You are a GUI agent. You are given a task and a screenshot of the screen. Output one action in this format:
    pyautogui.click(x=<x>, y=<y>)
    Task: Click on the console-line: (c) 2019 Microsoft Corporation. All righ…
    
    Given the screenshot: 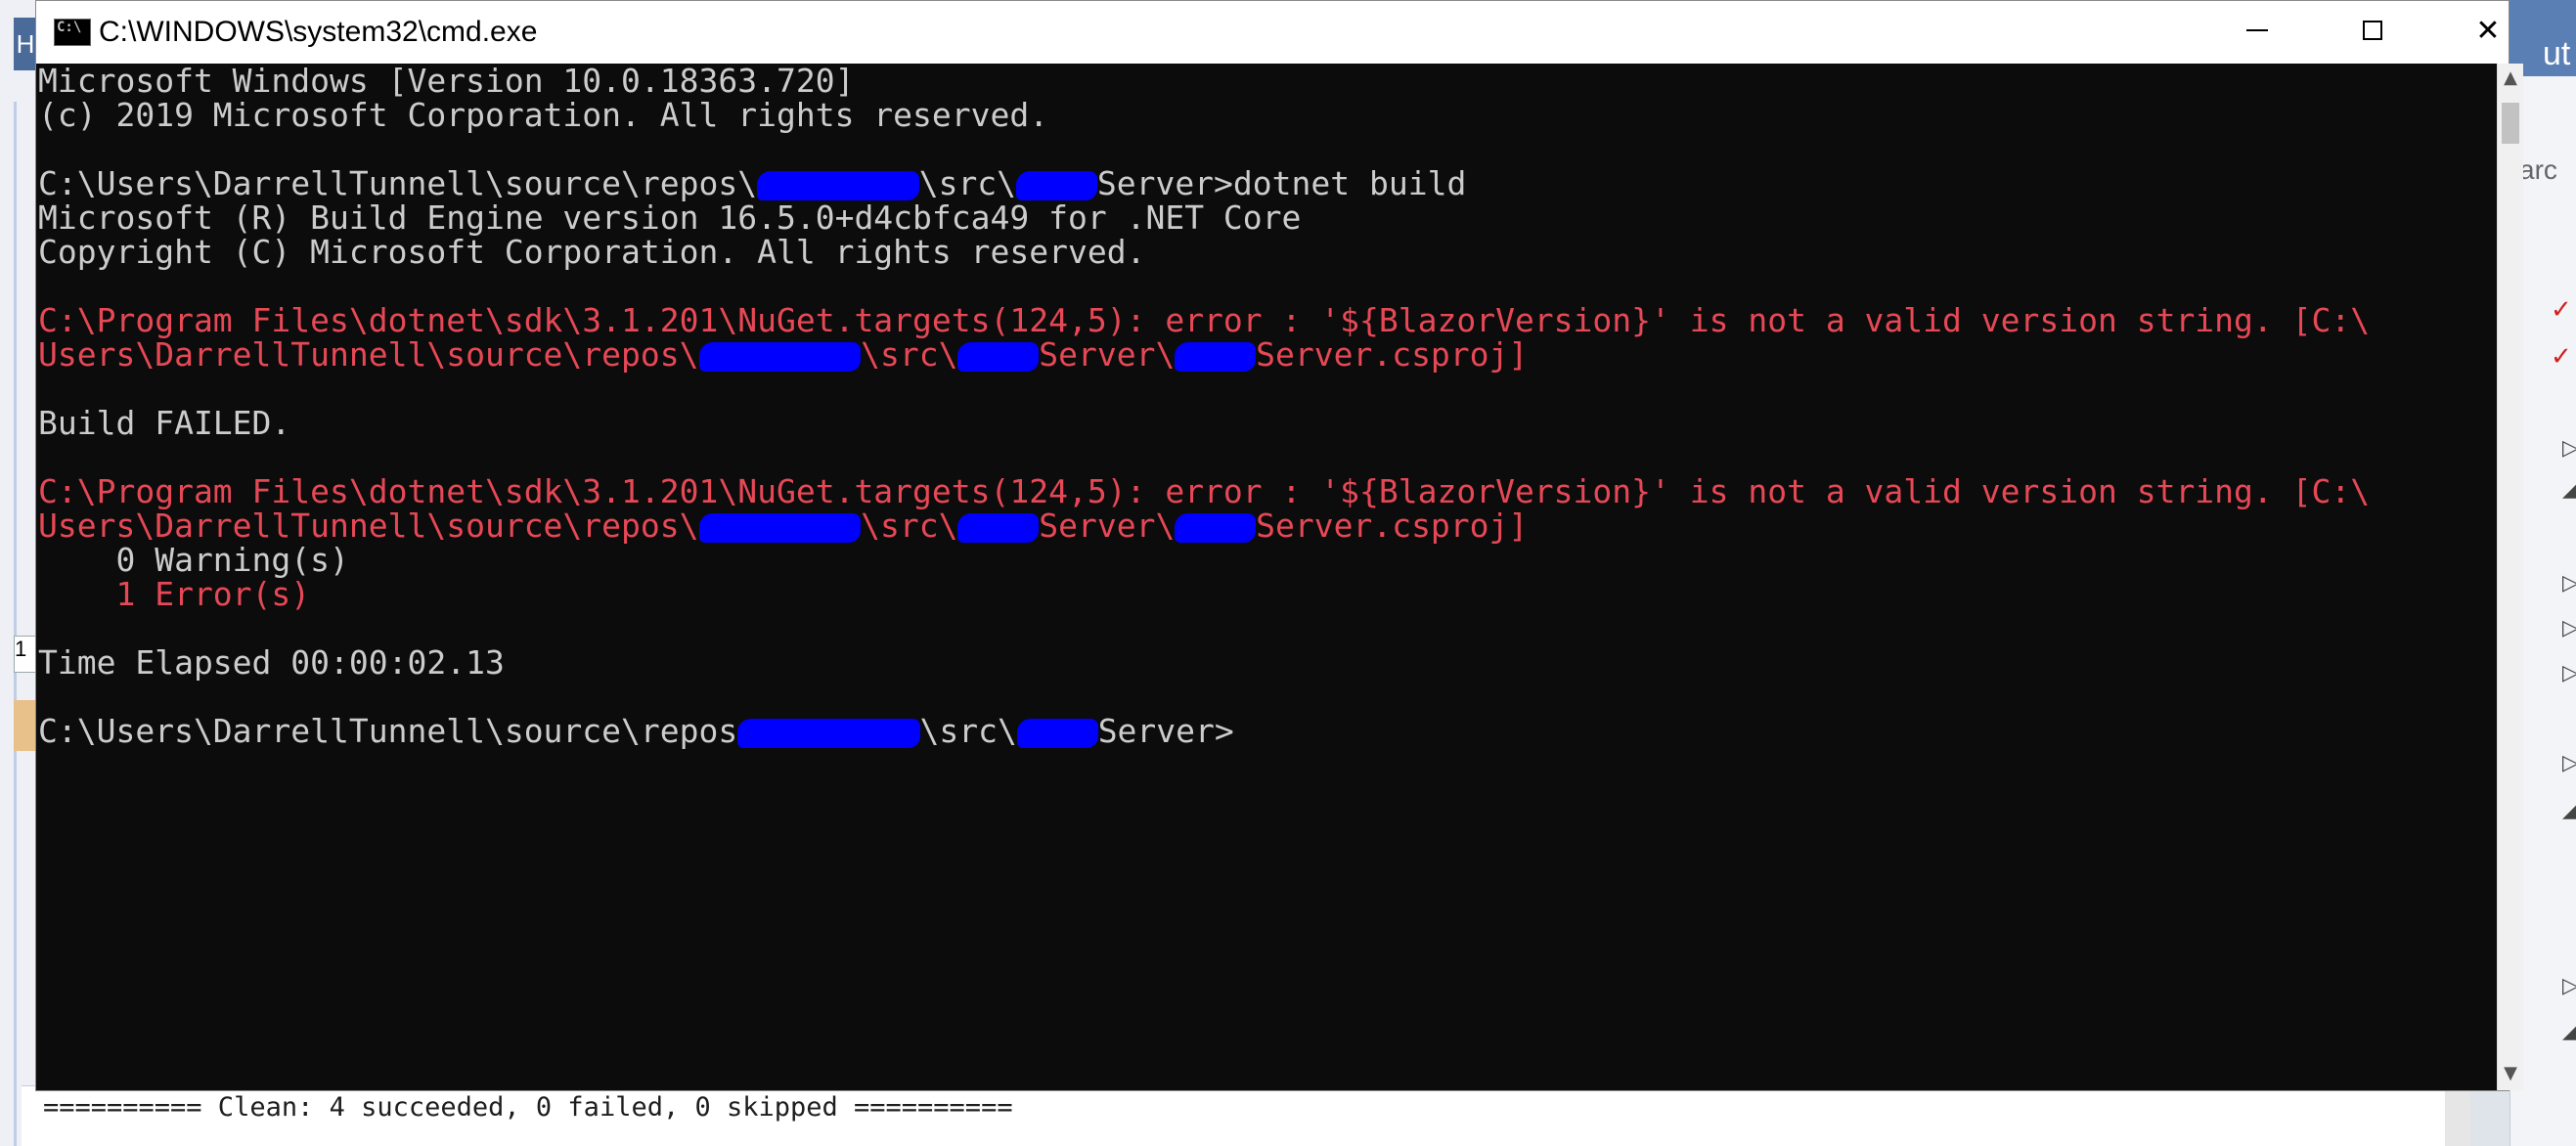 What is the action you would take?
    pyautogui.click(x=1204, y=115)
    